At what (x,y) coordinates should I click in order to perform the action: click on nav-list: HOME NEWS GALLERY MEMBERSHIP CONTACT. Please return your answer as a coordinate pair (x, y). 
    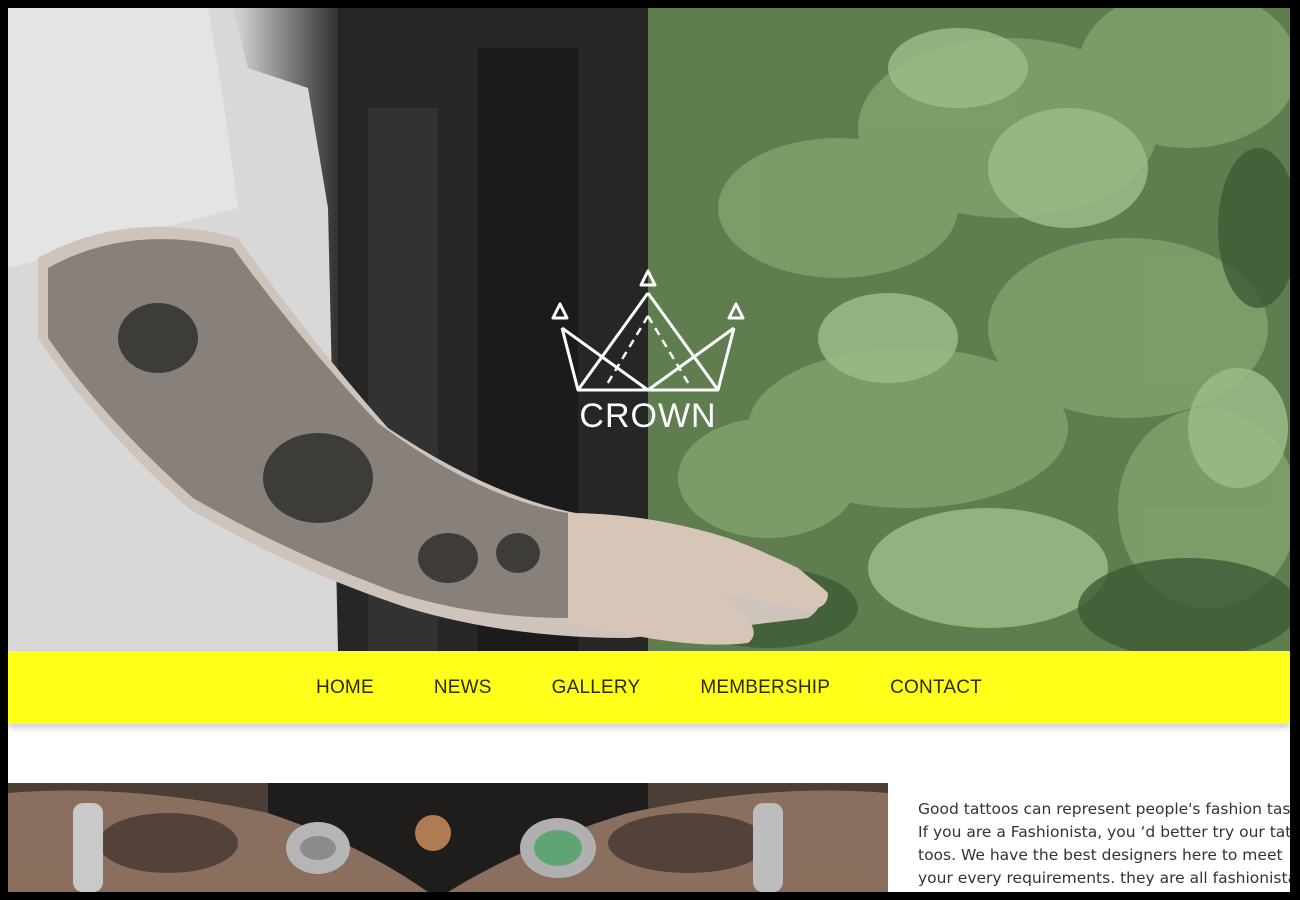
    Looking at the image, I should click on (649, 687).